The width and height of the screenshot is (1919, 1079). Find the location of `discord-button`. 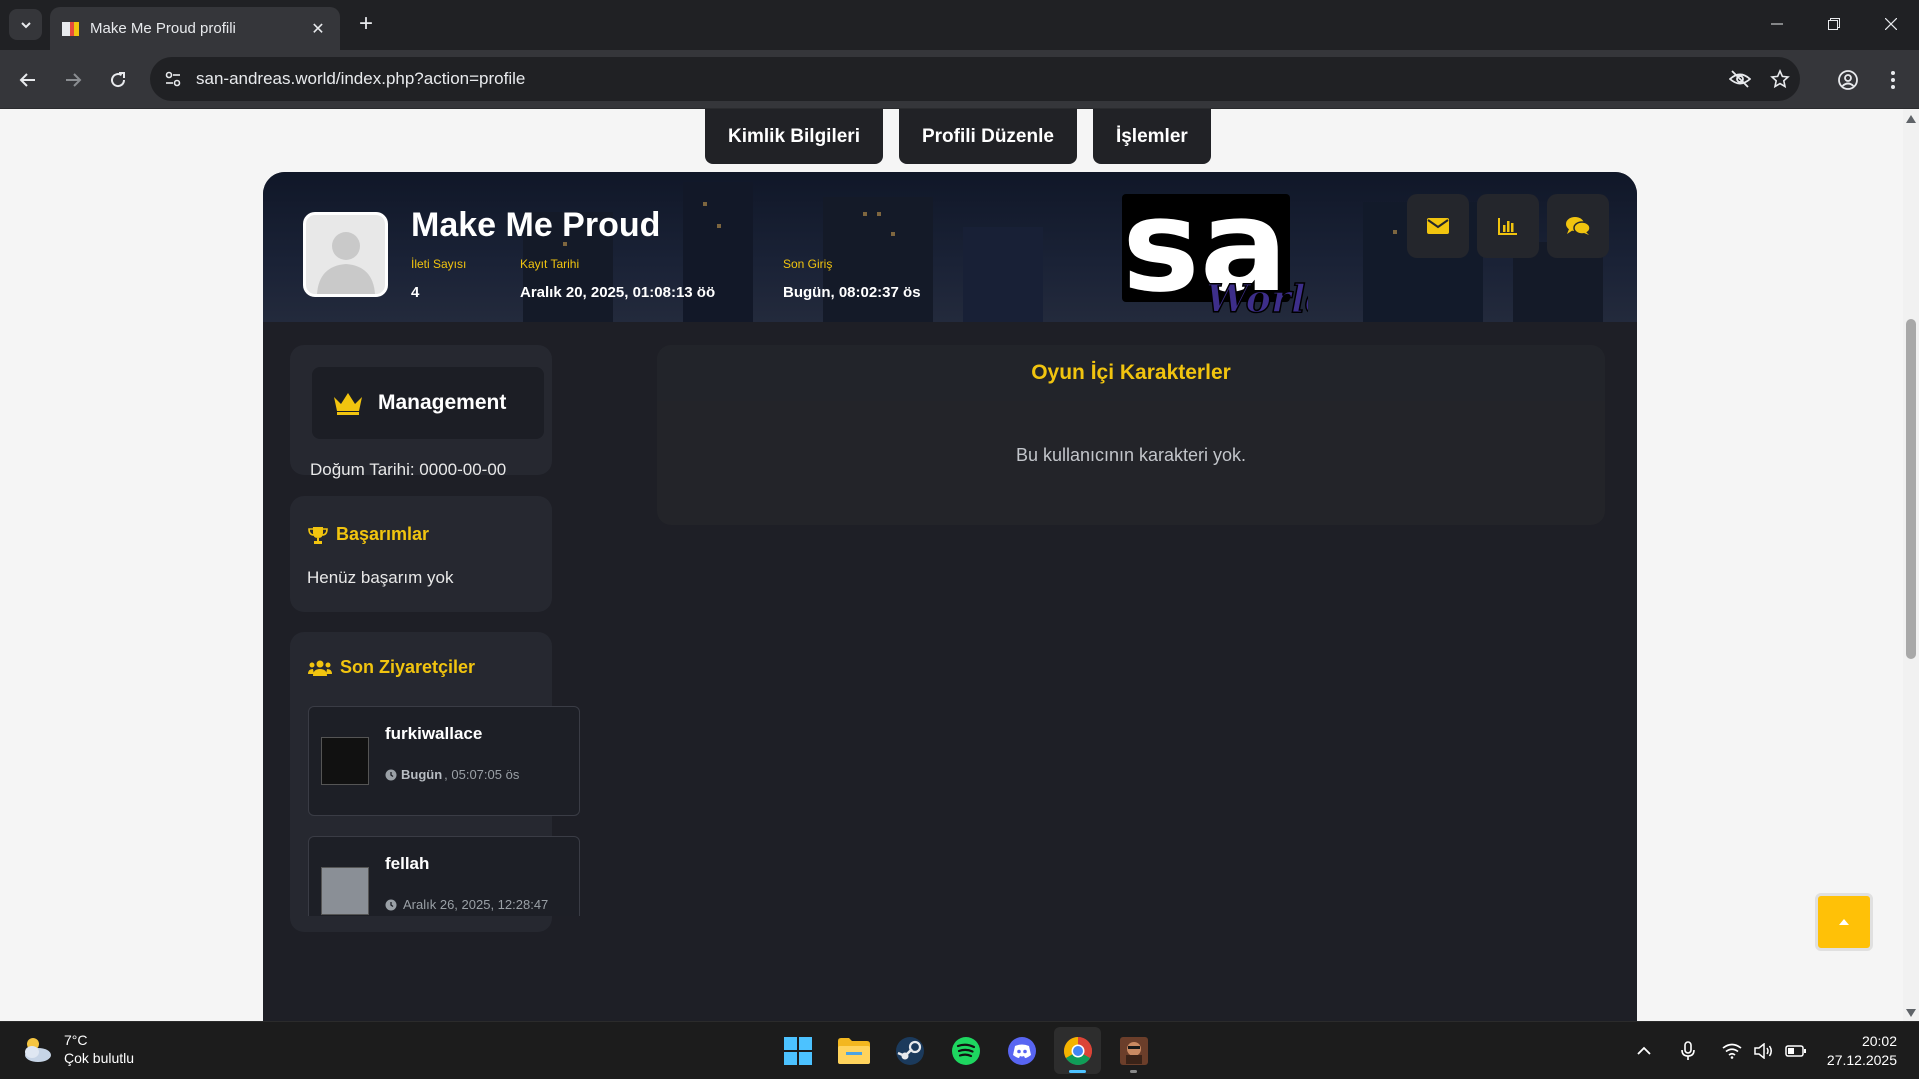

discord-button is located at coordinates (1021, 1050).